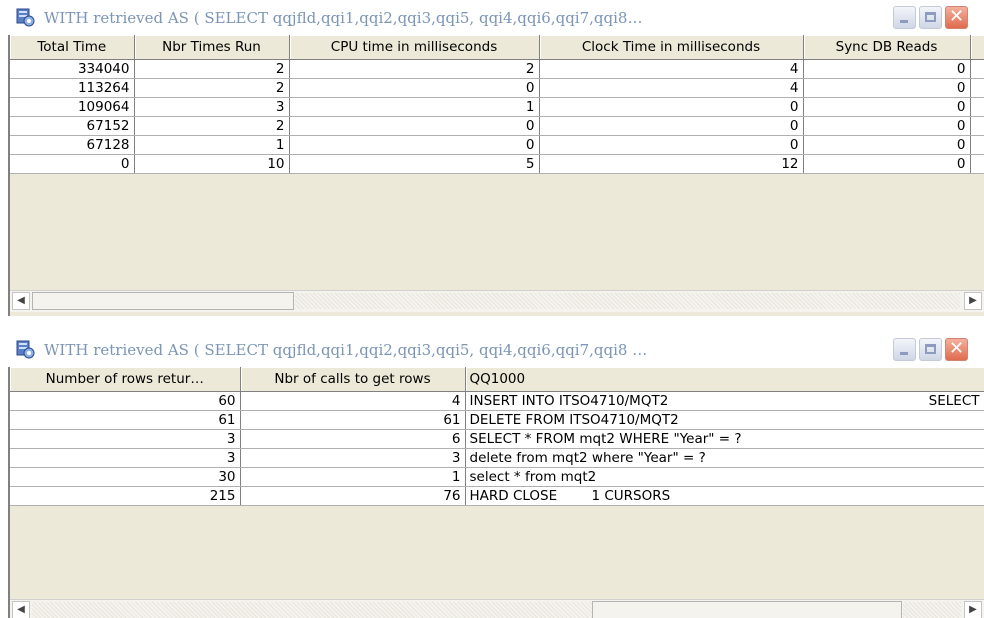 The image size is (984, 618). What do you see at coordinates (497, 126) in the screenshot?
I see `table-row: 67152 2 0 0 0` at bounding box center [497, 126].